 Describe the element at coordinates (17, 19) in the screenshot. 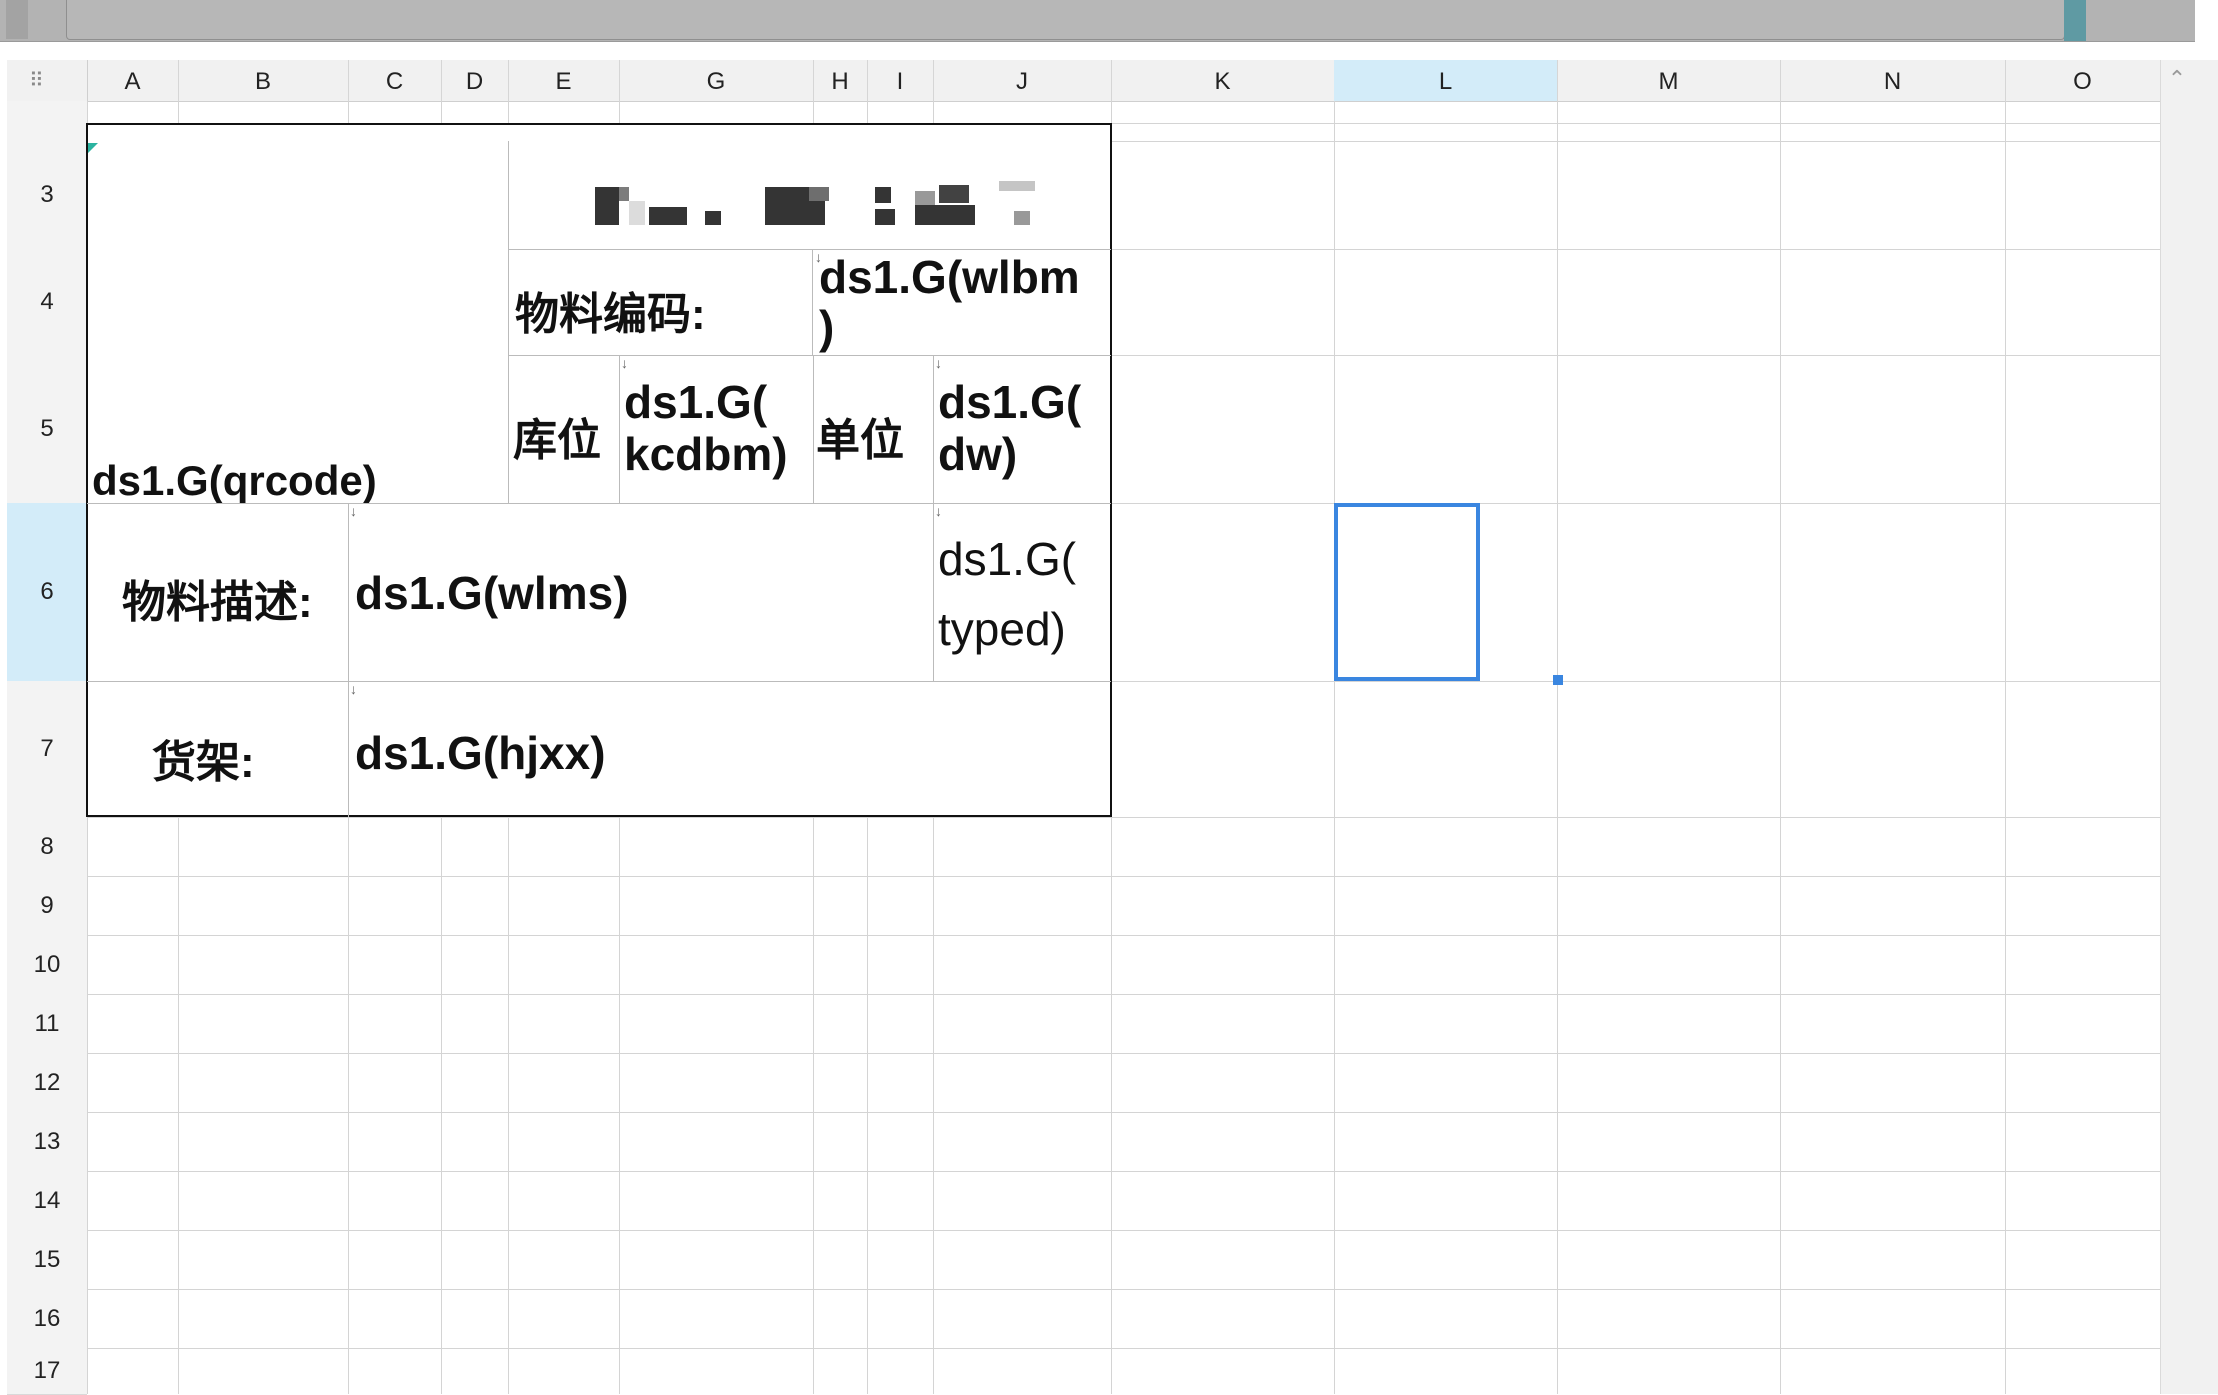

I see `formula-bar-left-button` at that location.